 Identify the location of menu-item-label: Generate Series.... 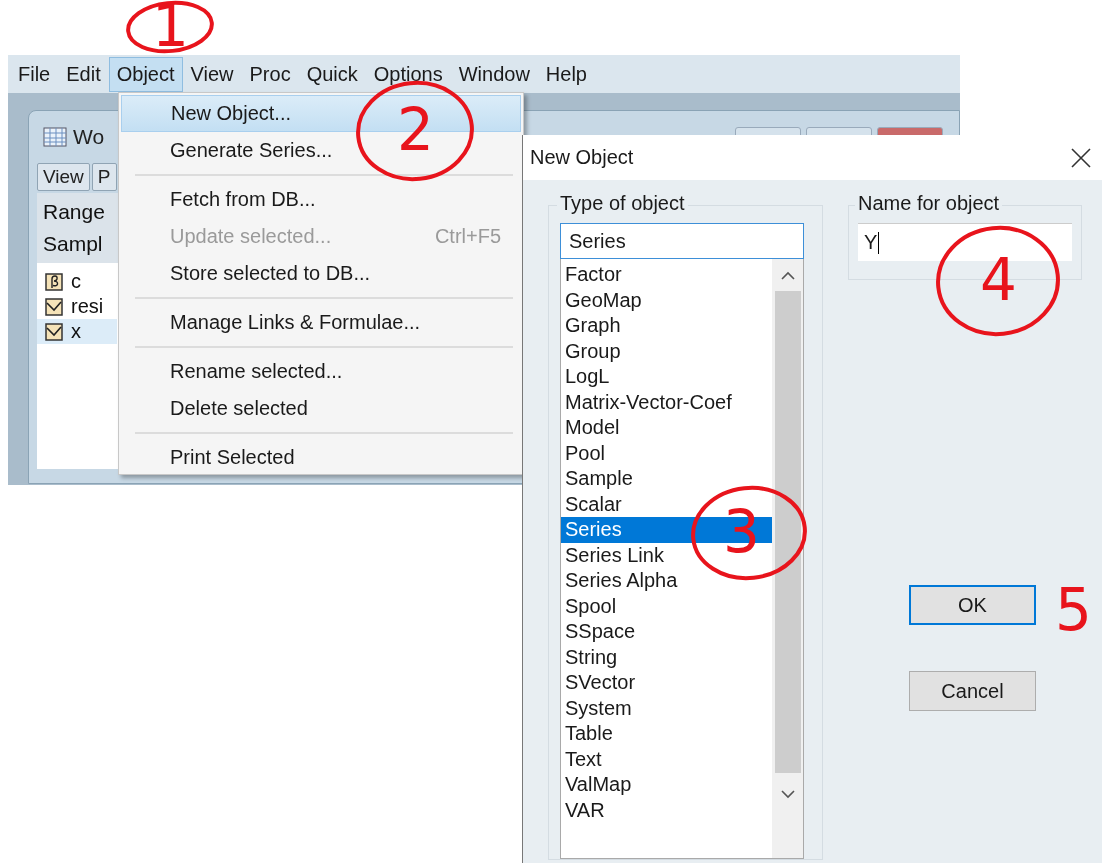
(251, 150).